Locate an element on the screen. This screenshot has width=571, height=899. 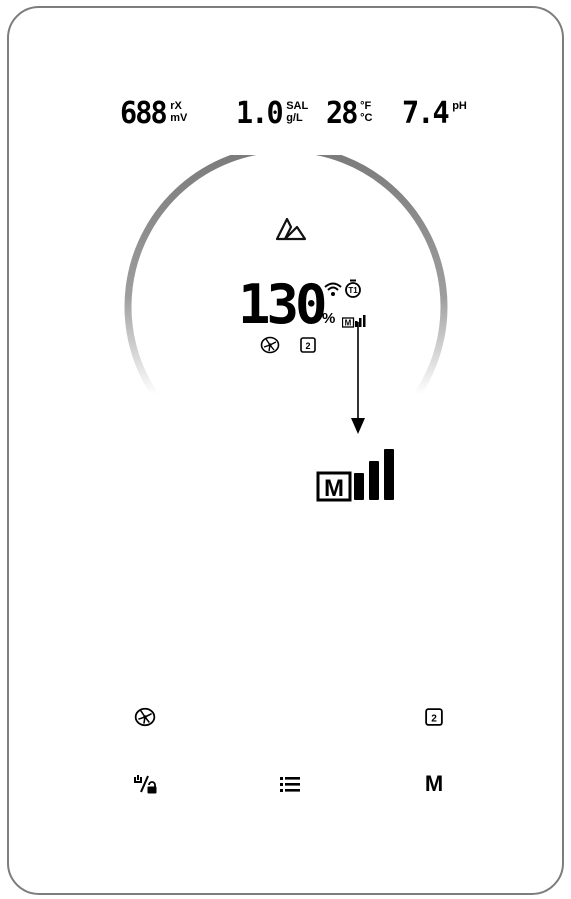
signal-large-icon: M is located at coordinates (355, 475).